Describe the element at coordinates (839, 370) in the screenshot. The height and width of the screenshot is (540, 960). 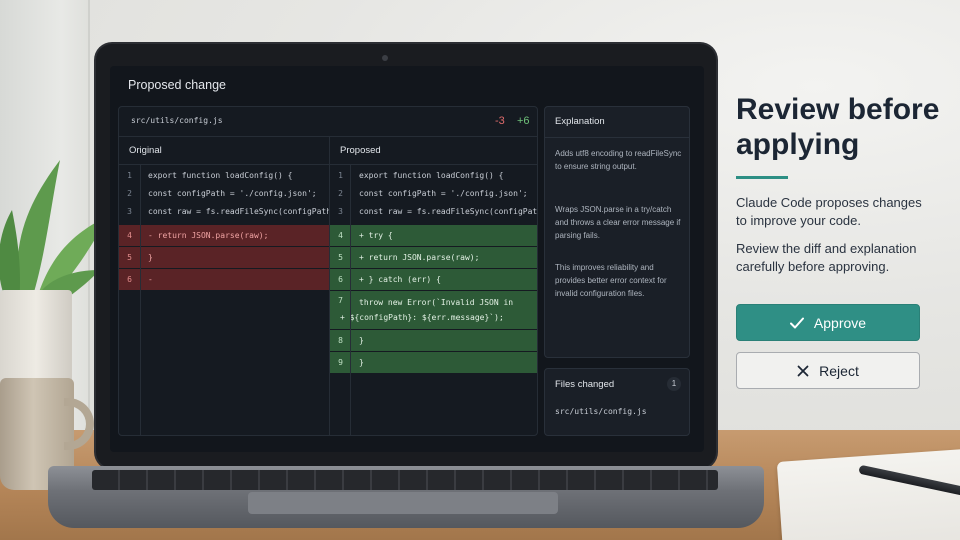
I see `reject-button-label: Reject` at that location.